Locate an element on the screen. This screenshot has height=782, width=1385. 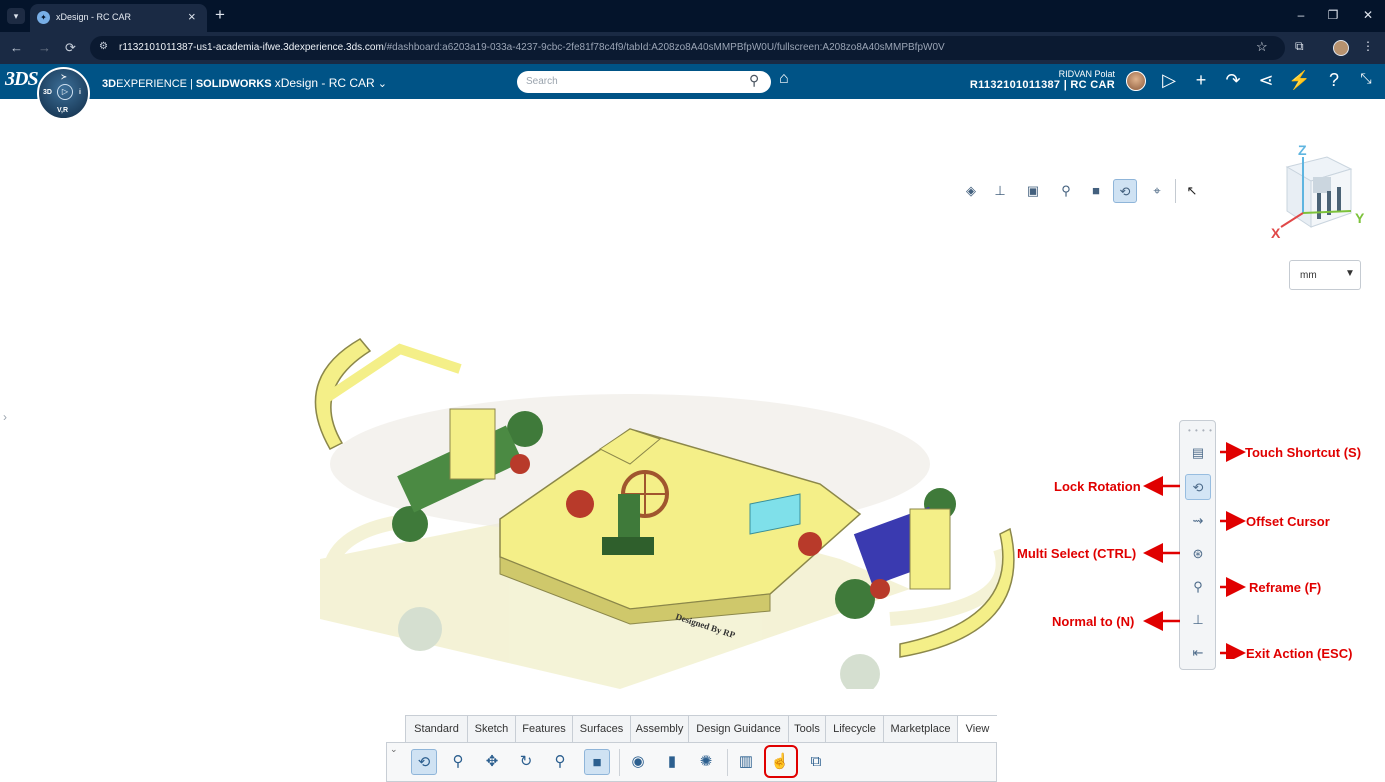
tab-close-icon: × is located at coordinates (192, 16).